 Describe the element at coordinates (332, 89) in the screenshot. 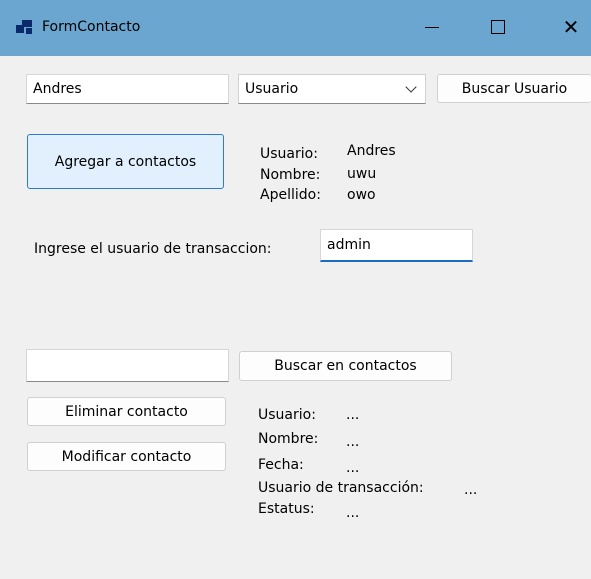

I see `user-type-select: Usuario` at that location.